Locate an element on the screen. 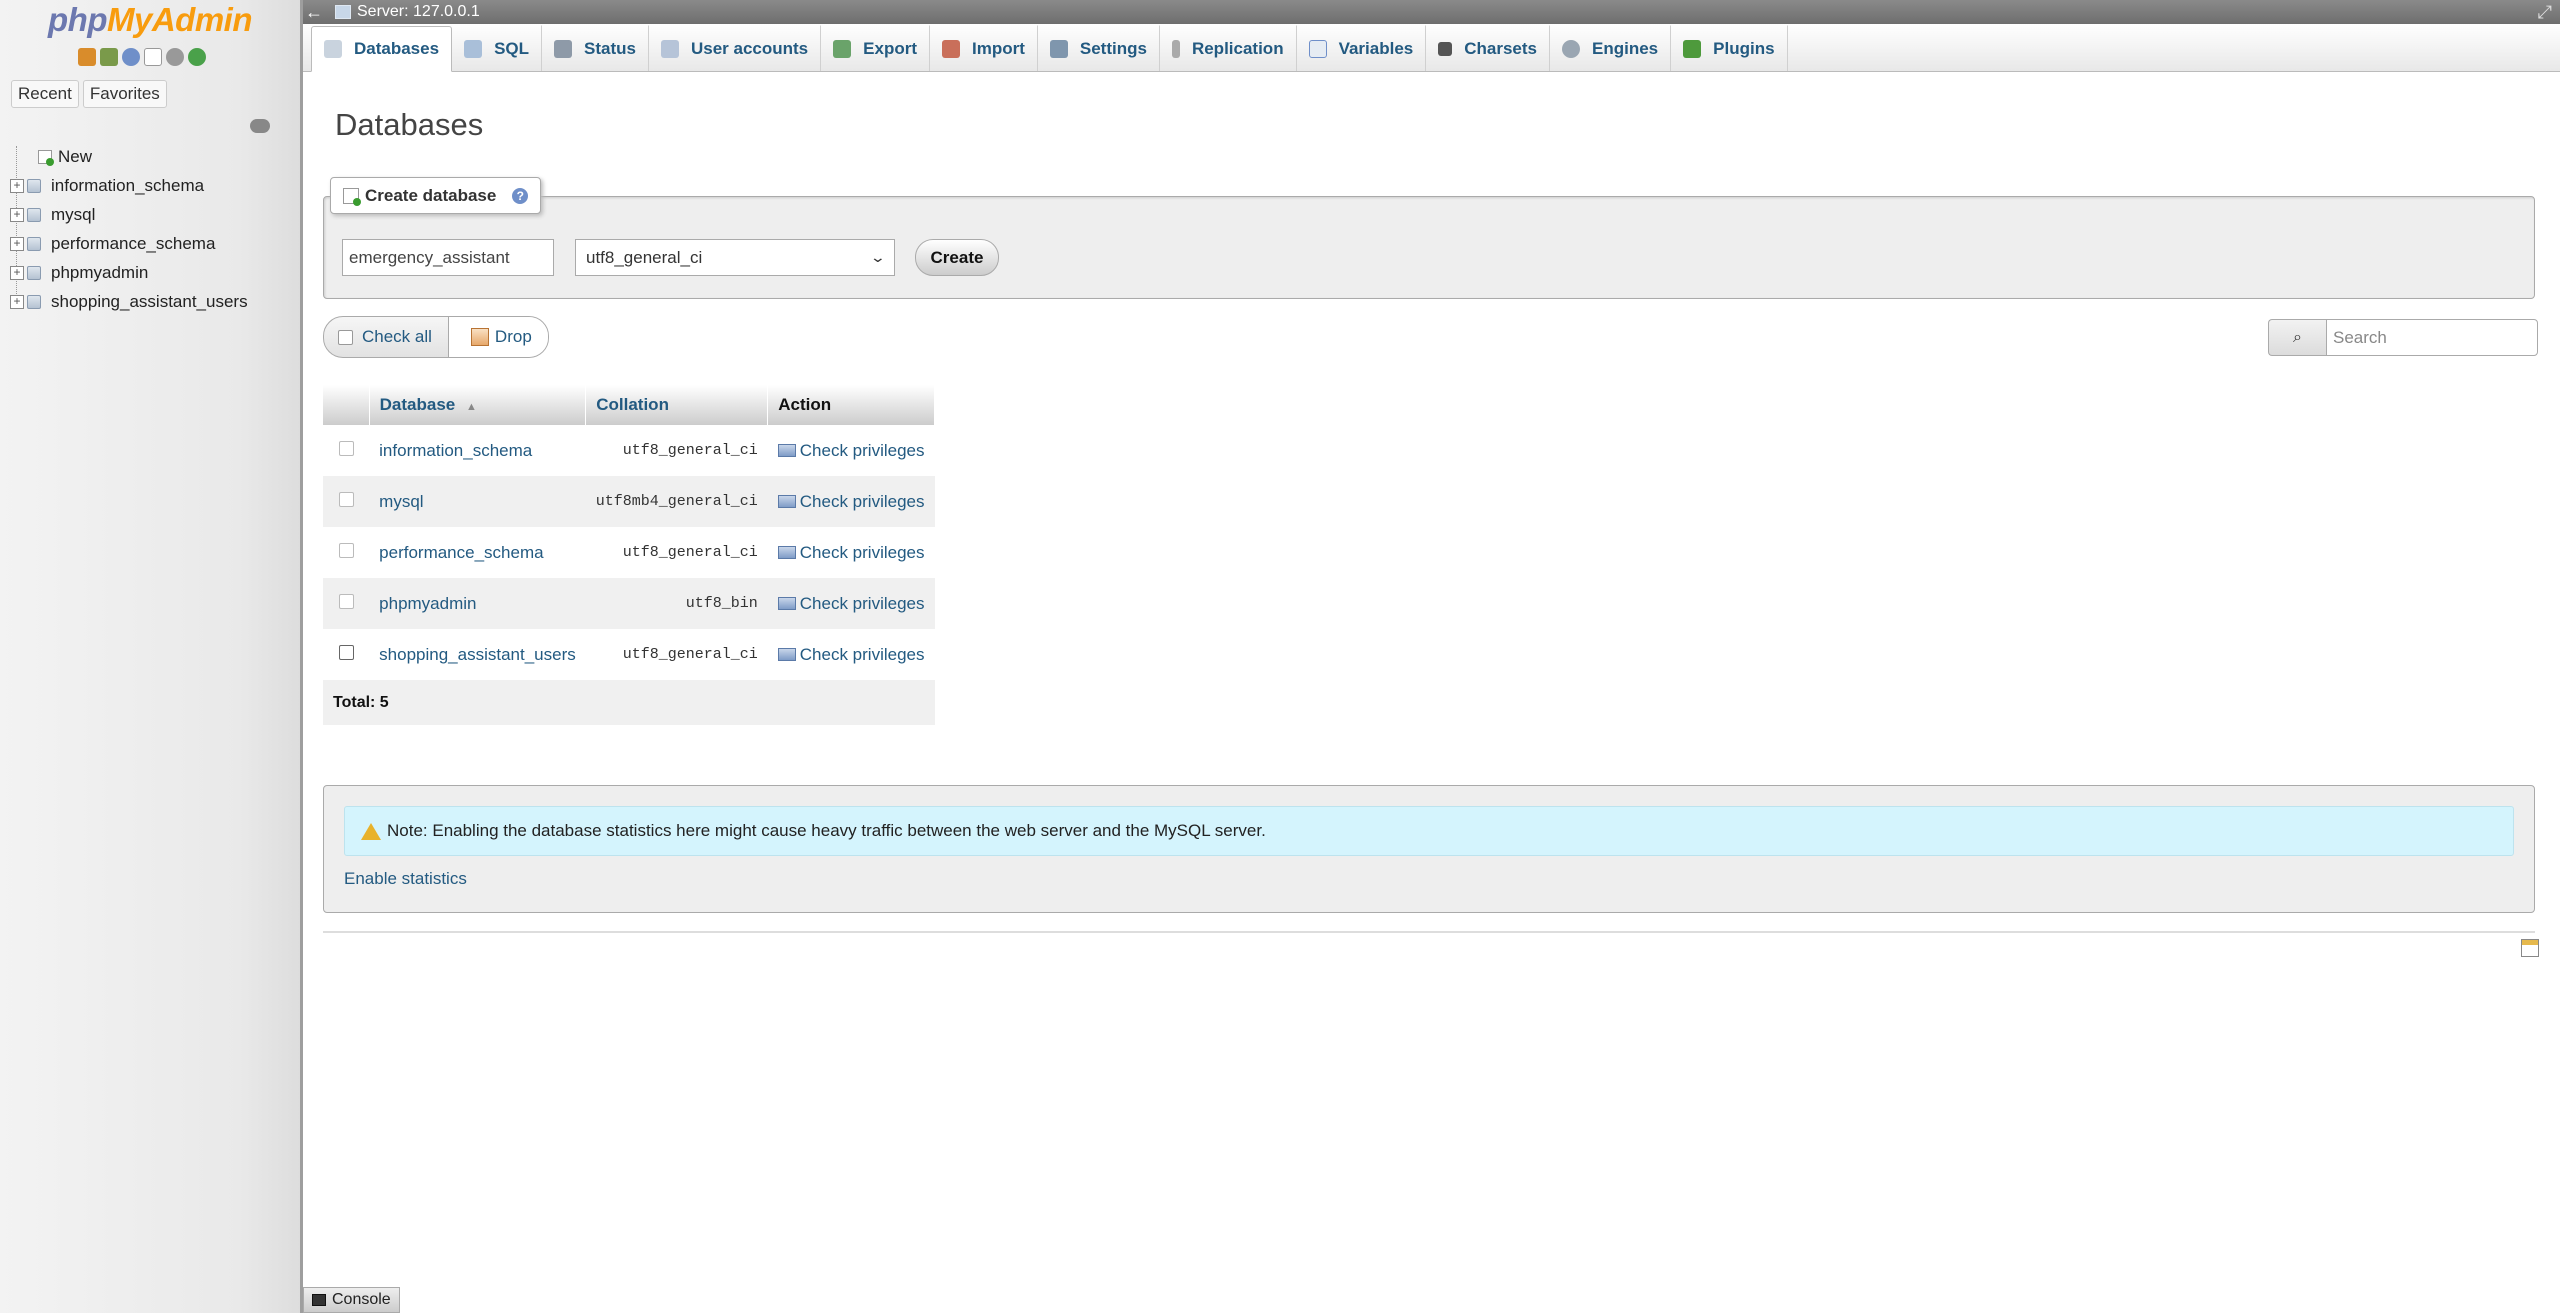 The width and height of the screenshot is (2560, 1313). tree-item-database: + mysql is located at coordinates (152, 214).